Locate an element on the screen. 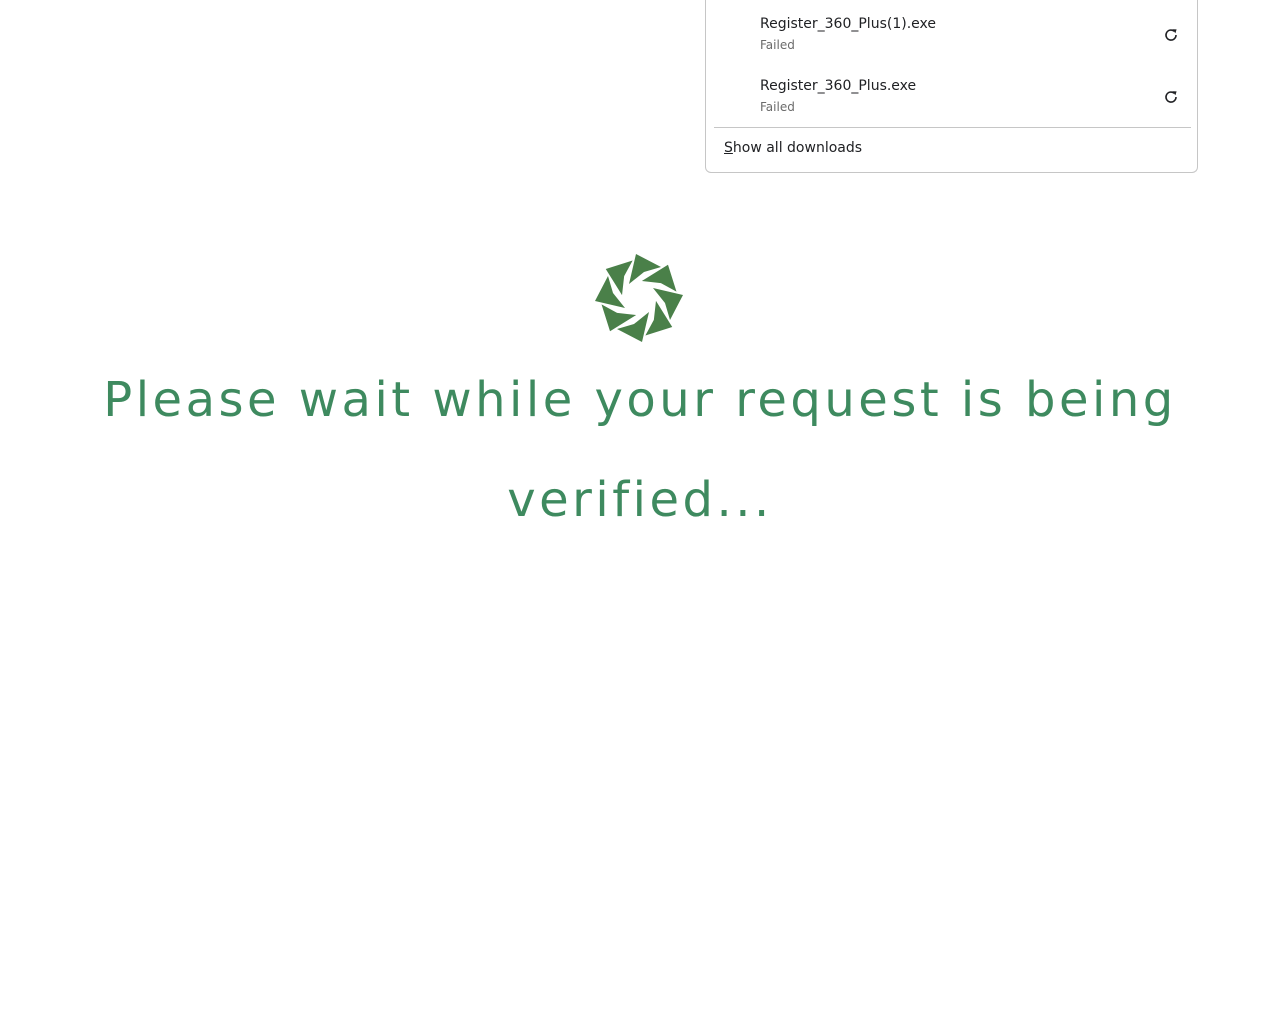 This screenshot has width=1280, height=1024. download-item: Register_360_Plus.exe Failed is located at coordinates (952, 97).